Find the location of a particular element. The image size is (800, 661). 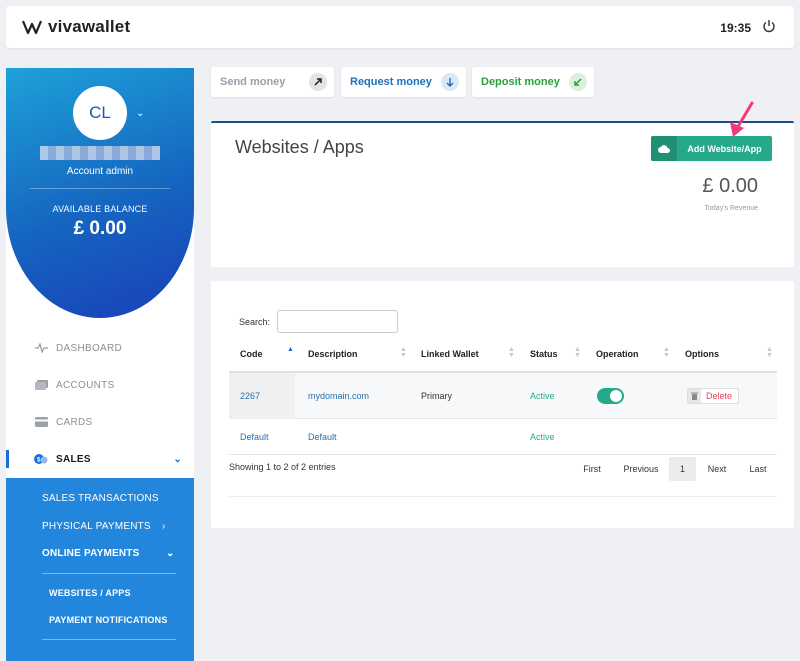

column-header-description: Description is located at coordinates (333, 354).